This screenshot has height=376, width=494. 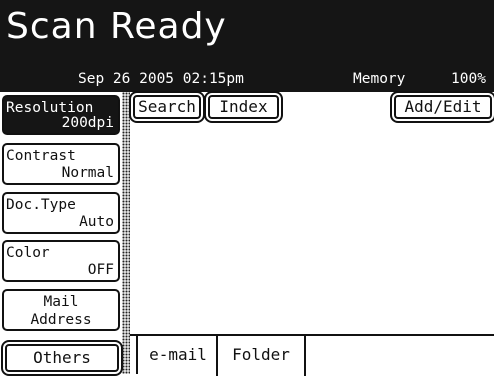 I want to click on others-button: Others, so click(x=62, y=358).